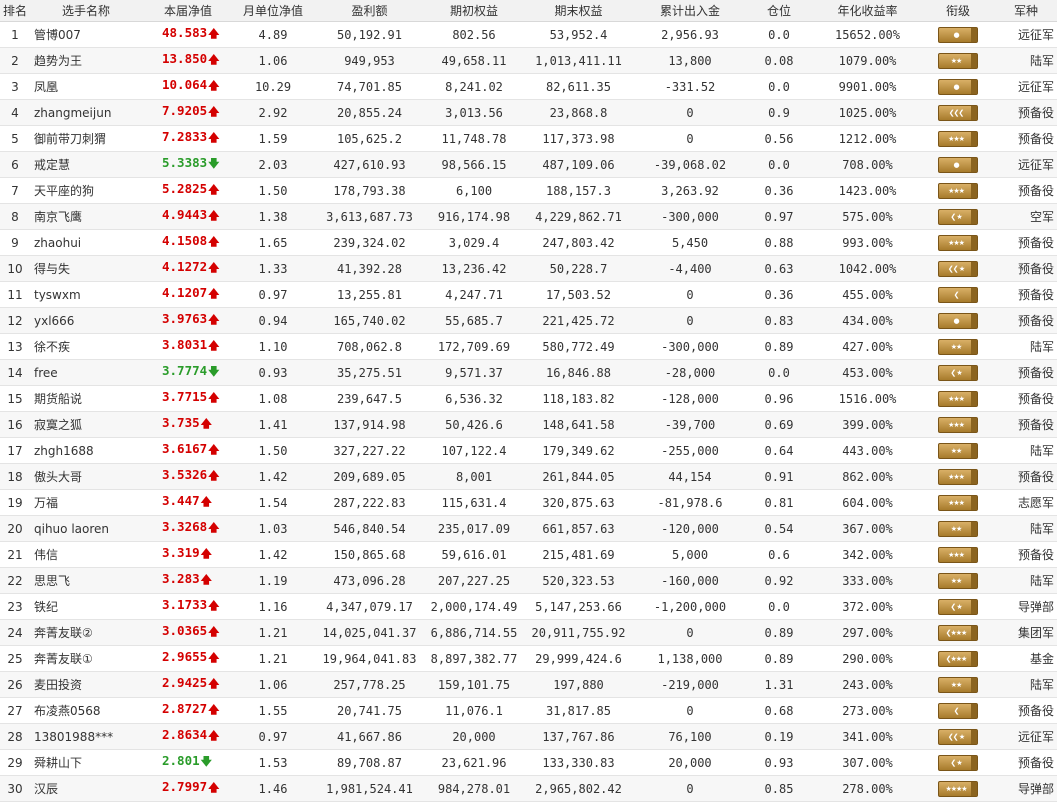 The image size is (1057, 802). I want to click on net-flow-cell: 5,000, so click(690, 554).